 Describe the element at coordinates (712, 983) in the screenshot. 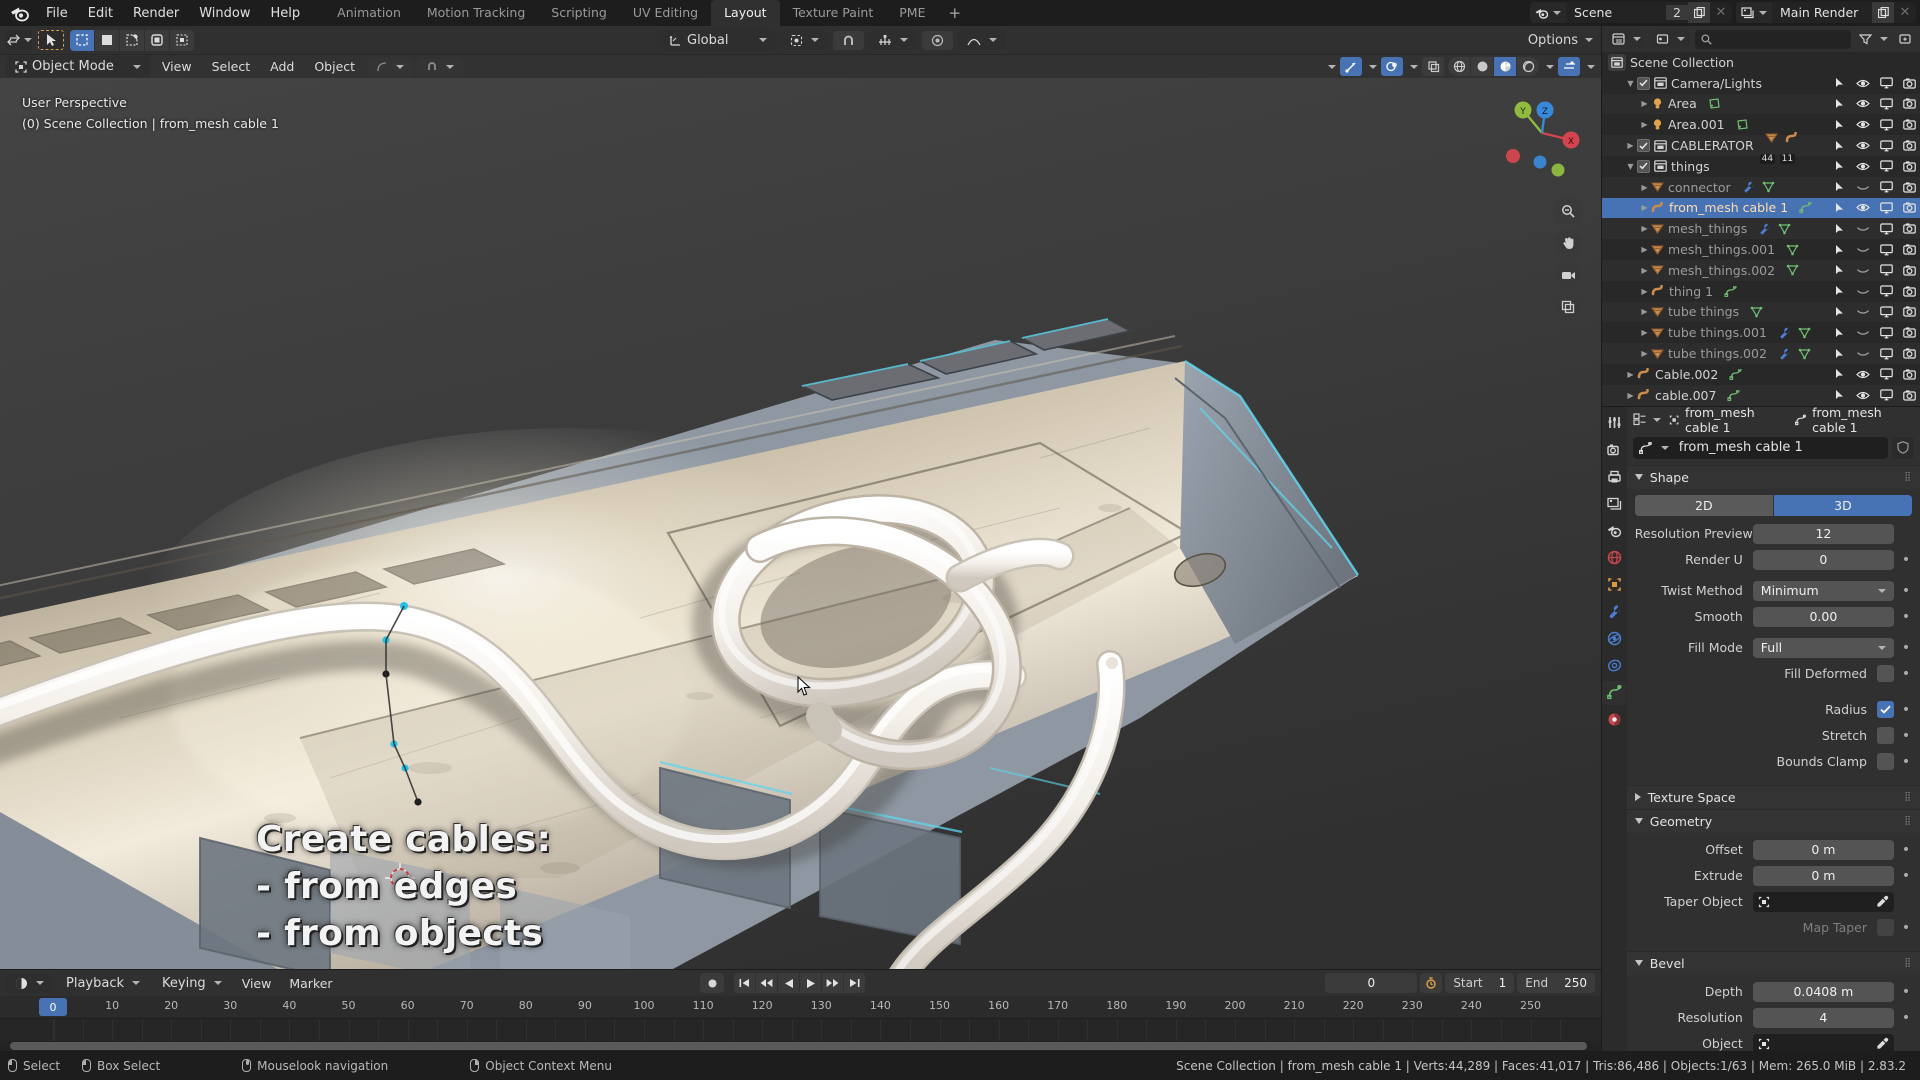

I see `record-icon` at that location.